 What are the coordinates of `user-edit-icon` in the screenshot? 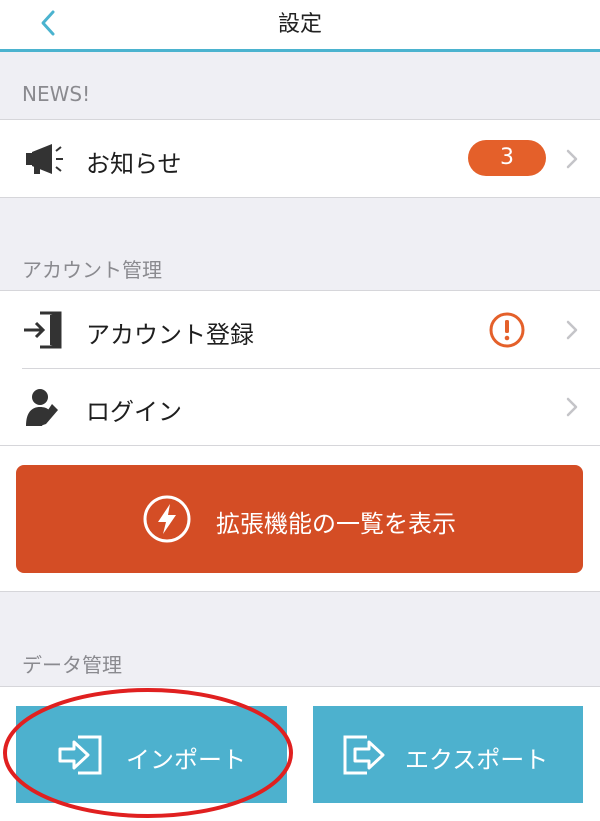 It's located at (42, 407).